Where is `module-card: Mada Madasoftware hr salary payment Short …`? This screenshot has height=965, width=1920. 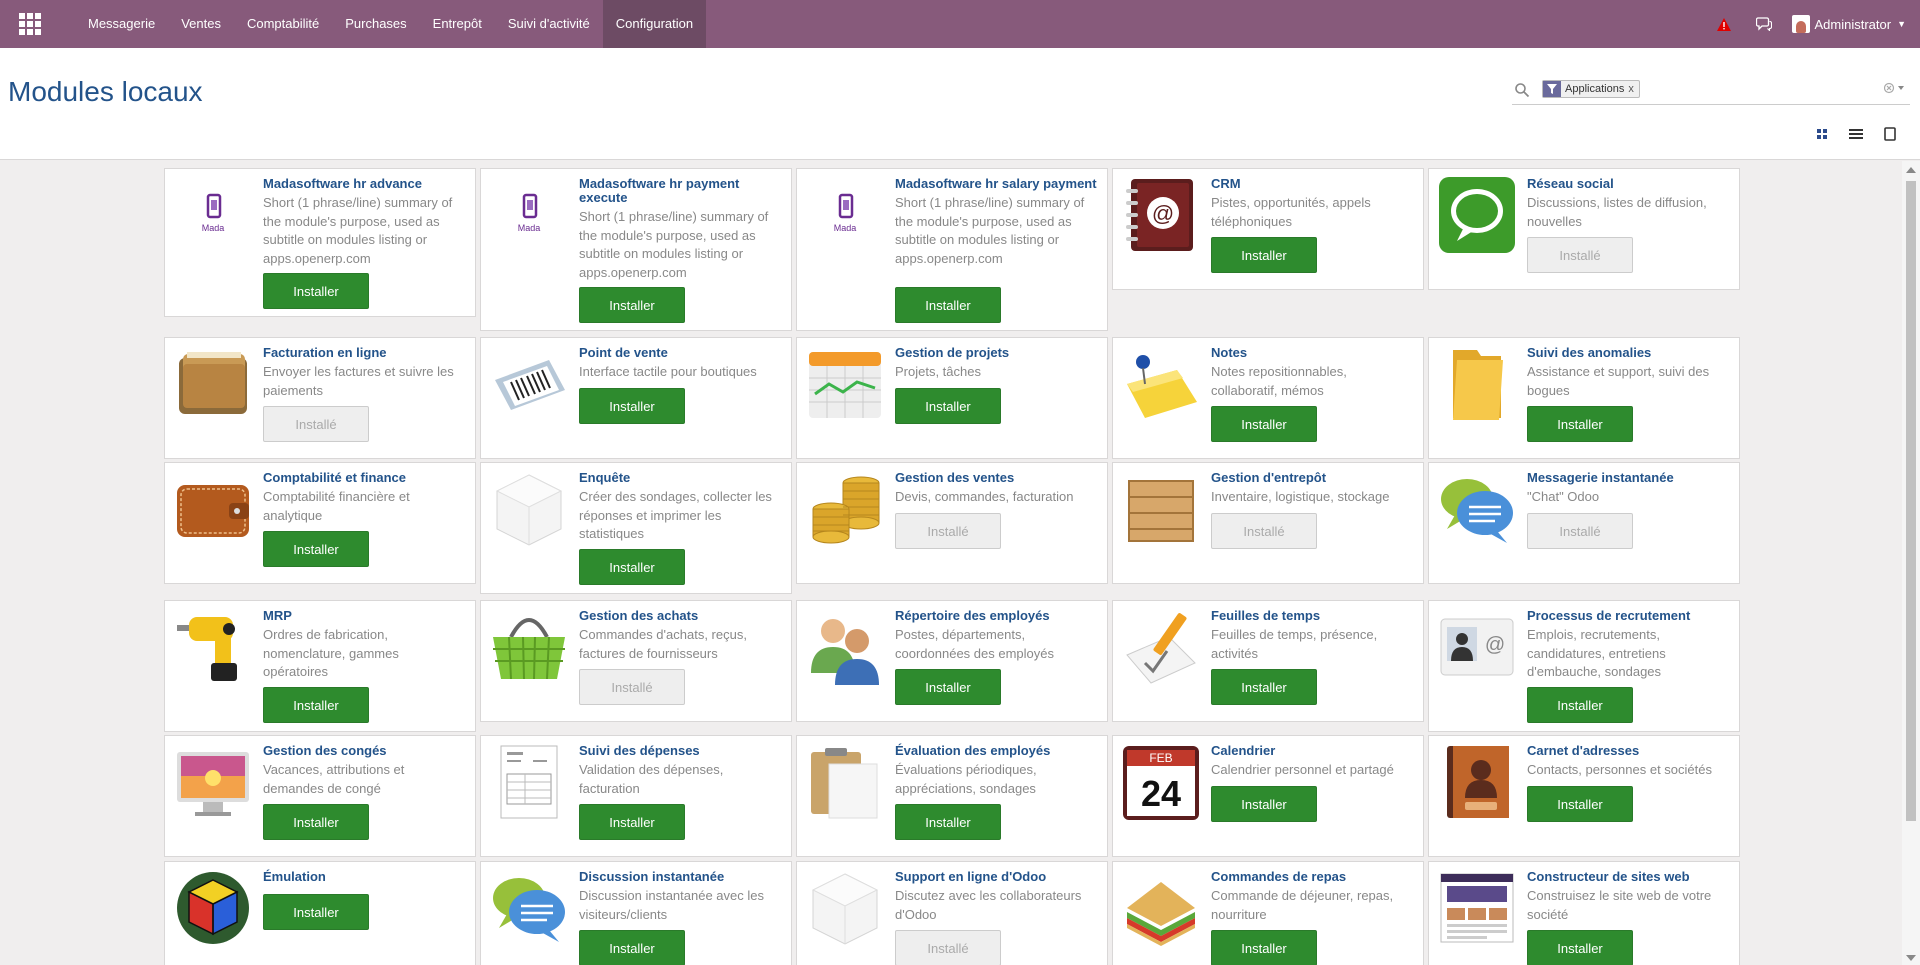 module-card: Mada Madasoftware hr salary payment Short … is located at coordinates (952, 249).